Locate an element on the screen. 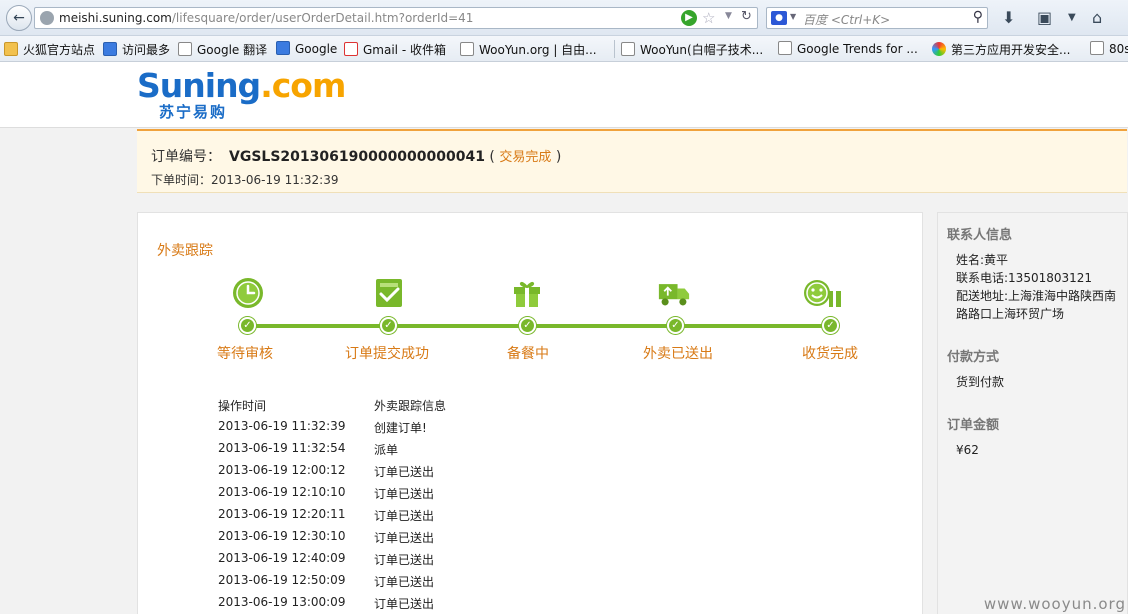  step-label: 订单提交成功 is located at coordinates (387, 354).